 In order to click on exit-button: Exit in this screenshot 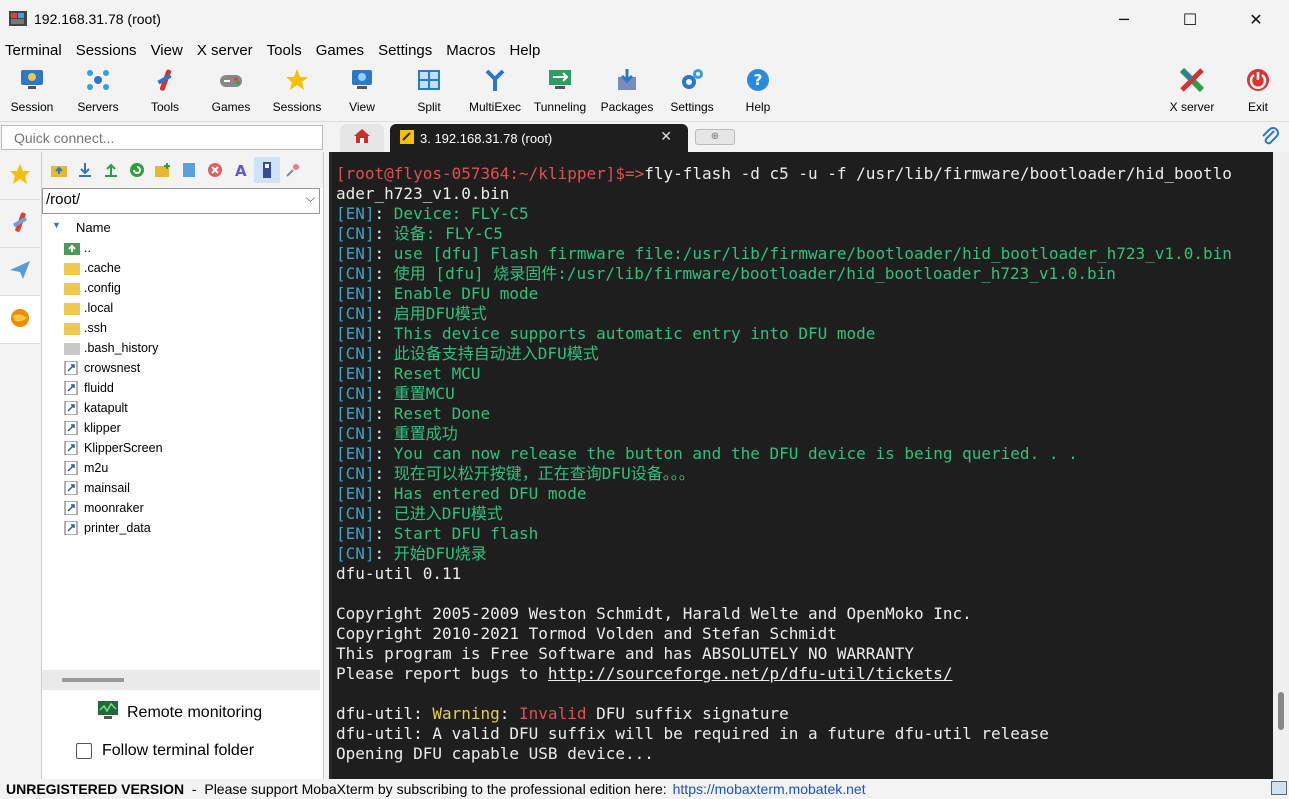, I will do `click(1258, 91)`.